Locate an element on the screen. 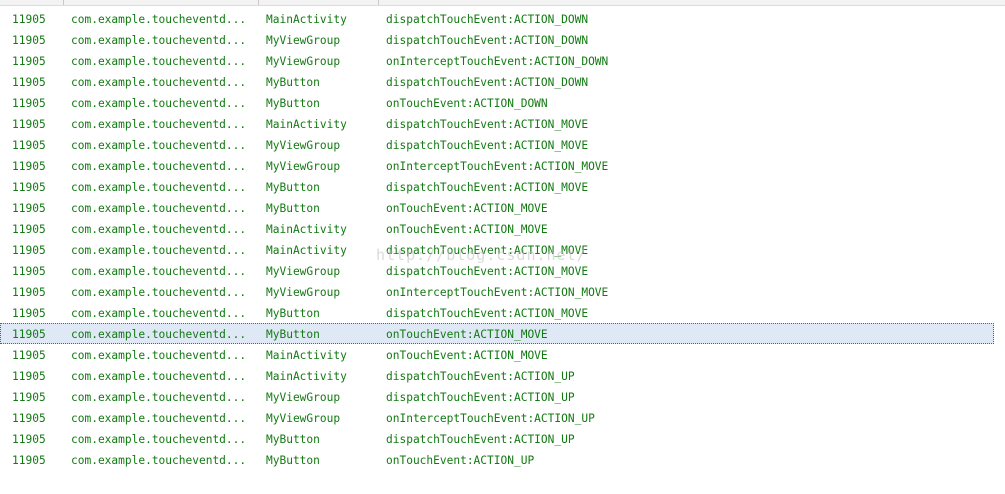  message-cell: onTouchEvent:ACTION_DOWN is located at coordinates (467, 103).